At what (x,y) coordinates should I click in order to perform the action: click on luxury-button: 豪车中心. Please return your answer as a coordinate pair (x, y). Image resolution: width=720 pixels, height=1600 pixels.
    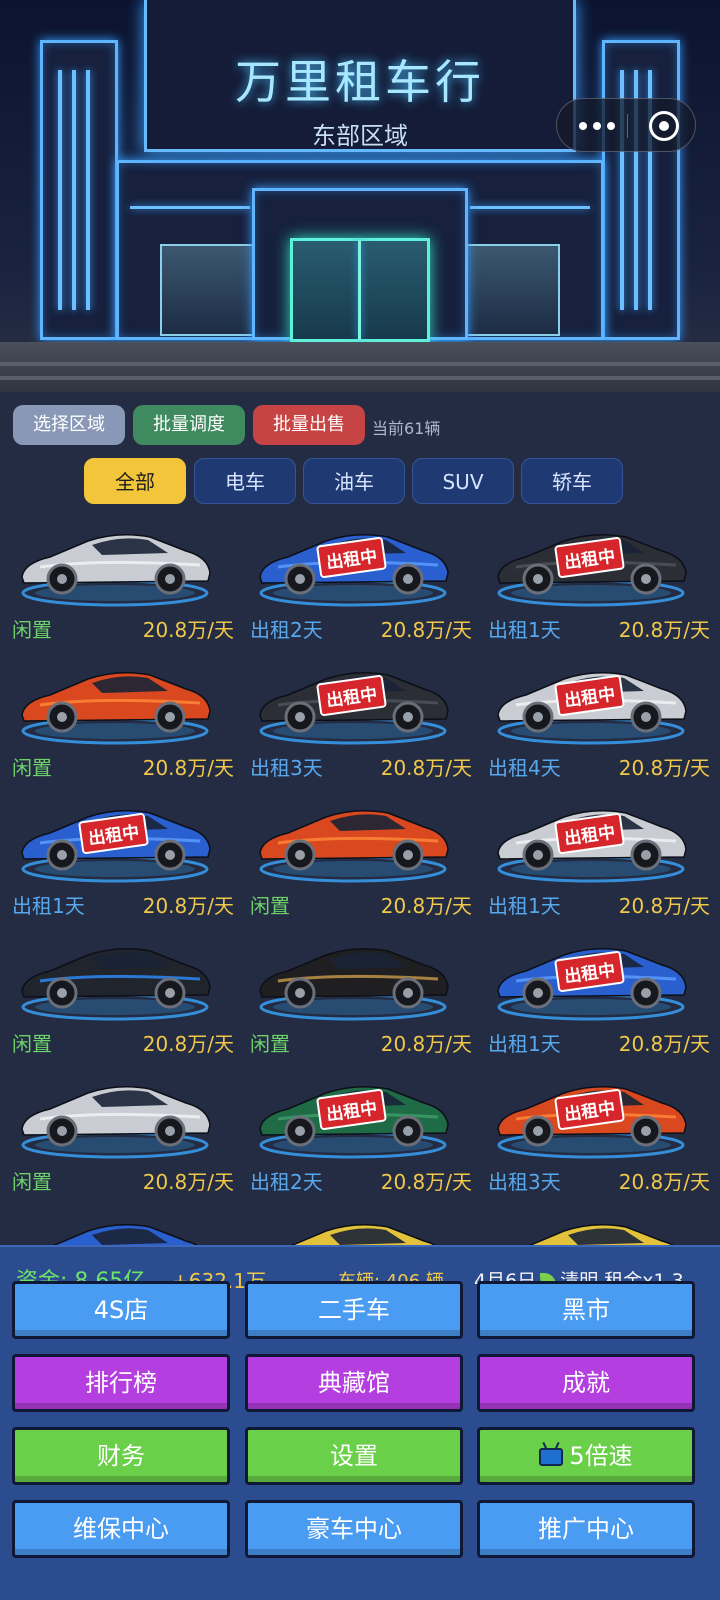
    Looking at the image, I should click on (354, 1529).